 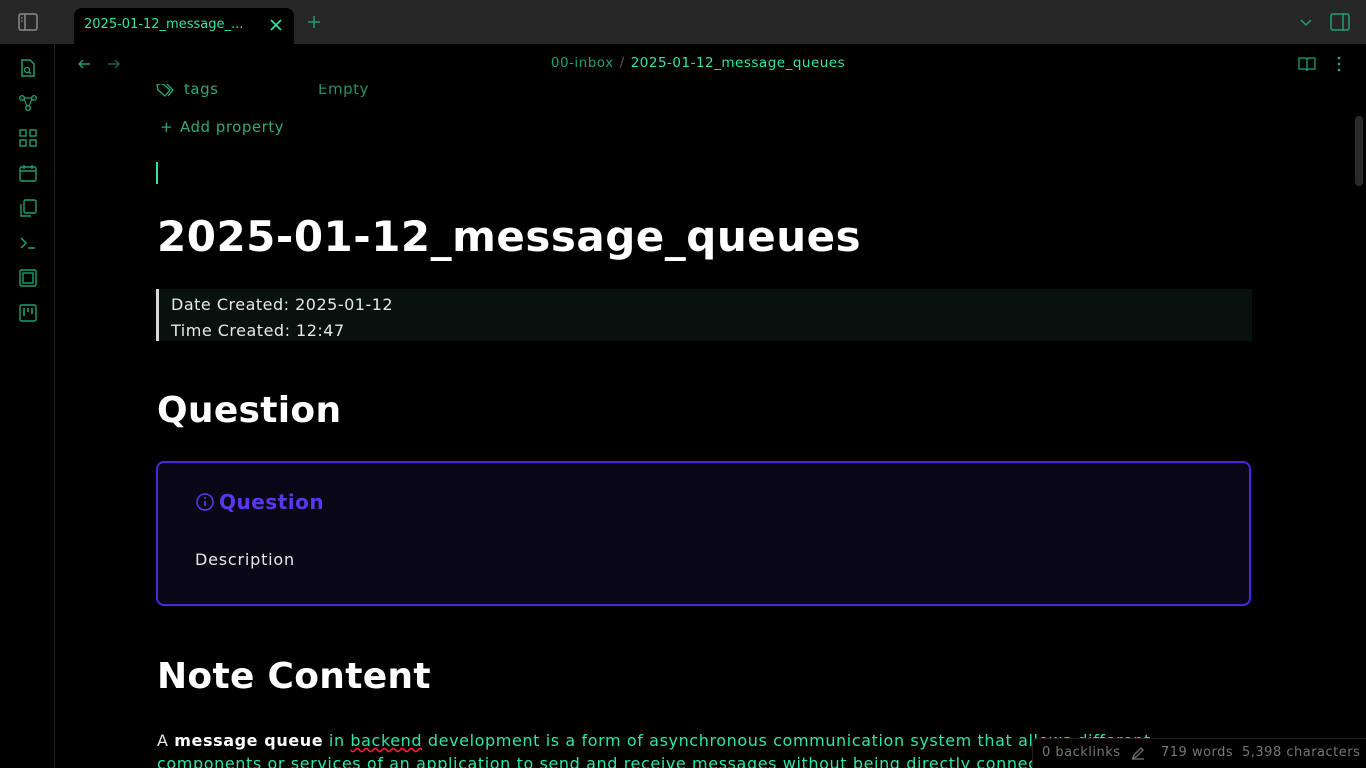 I want to click on property-value: Empty, so click(x=343, y=91).